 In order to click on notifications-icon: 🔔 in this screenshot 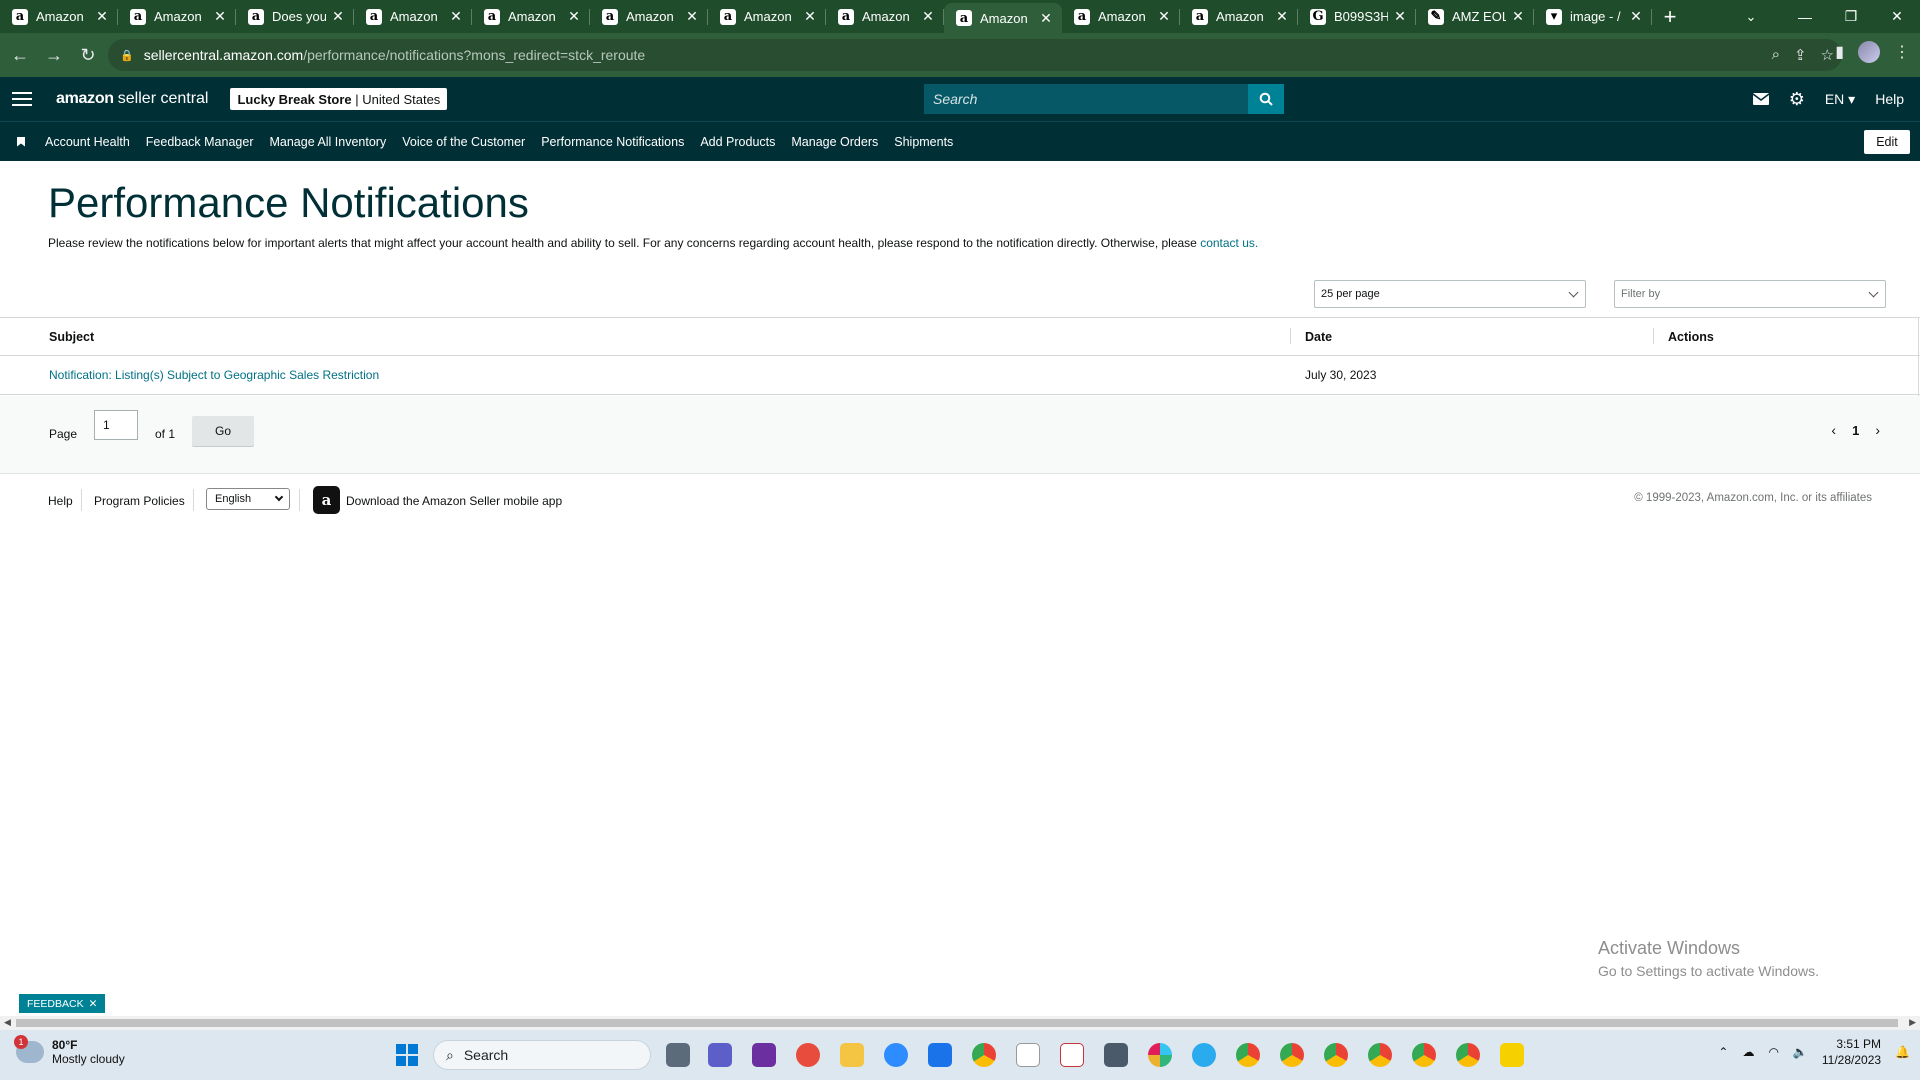, I will do `click(1902, 1052)`.